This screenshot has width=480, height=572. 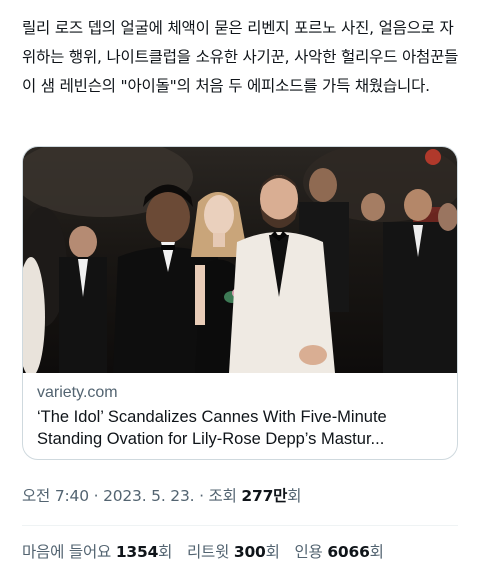 I want to click on quotes-label: 인용, so click(x=308, y=552).